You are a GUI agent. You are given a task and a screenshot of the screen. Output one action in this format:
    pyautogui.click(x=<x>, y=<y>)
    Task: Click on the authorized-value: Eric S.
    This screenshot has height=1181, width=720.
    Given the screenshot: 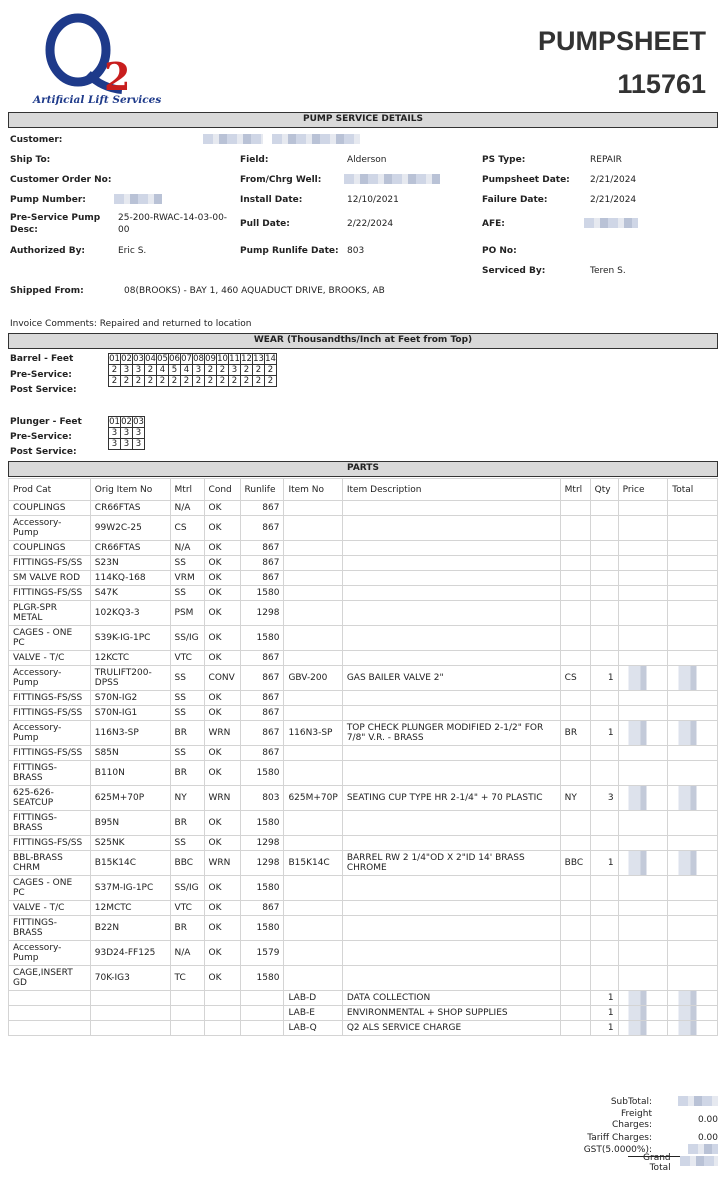 What is the action you would take?
    pyautogui.click(x=132, y=251)
    